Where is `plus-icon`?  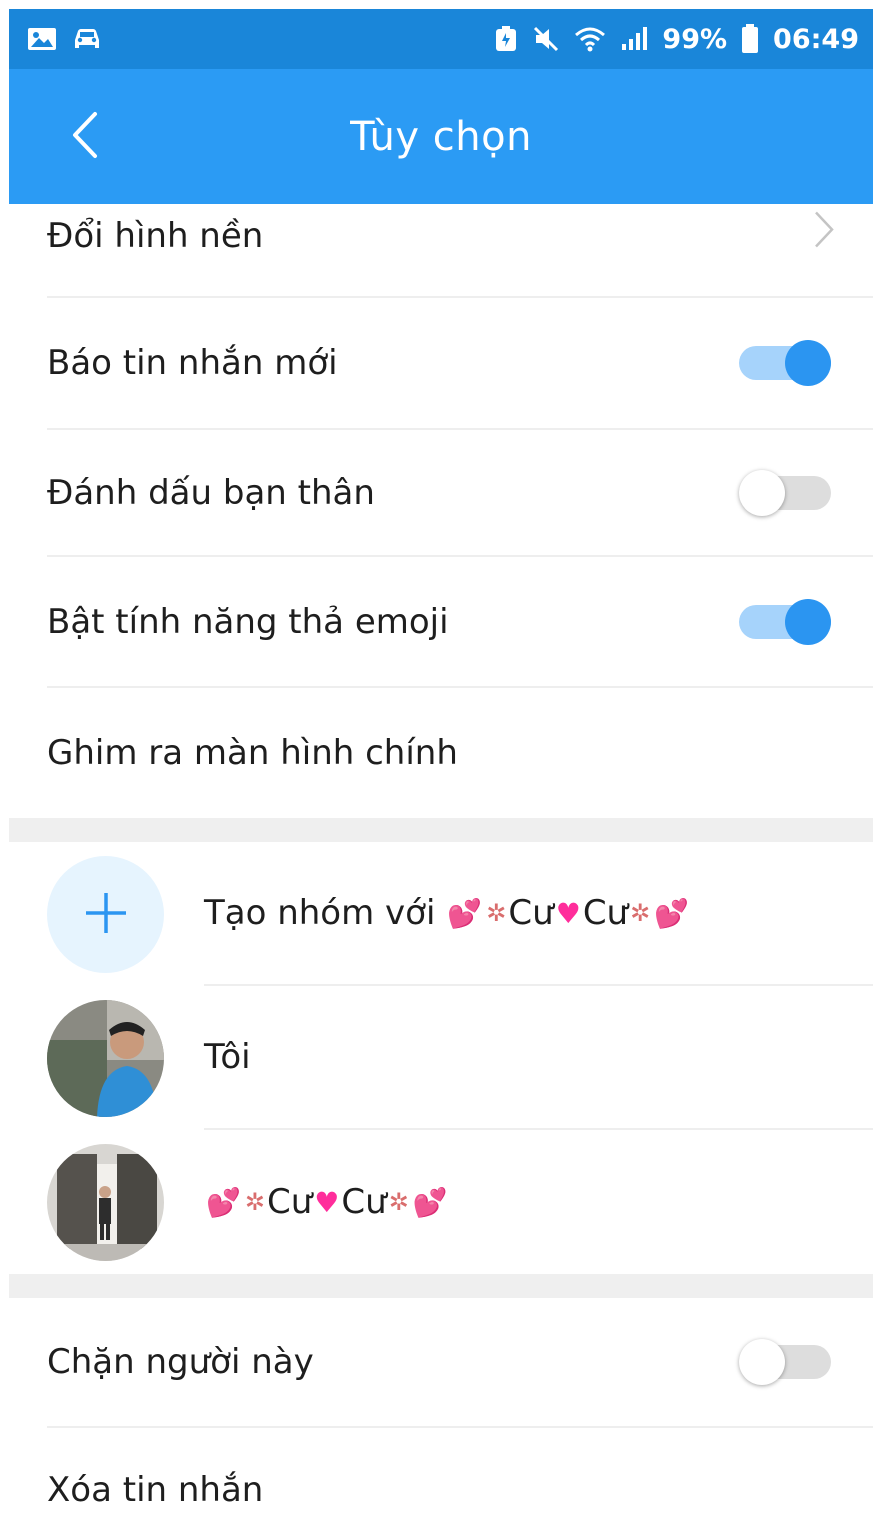
plus-icon is located at coordinates (106, 915).